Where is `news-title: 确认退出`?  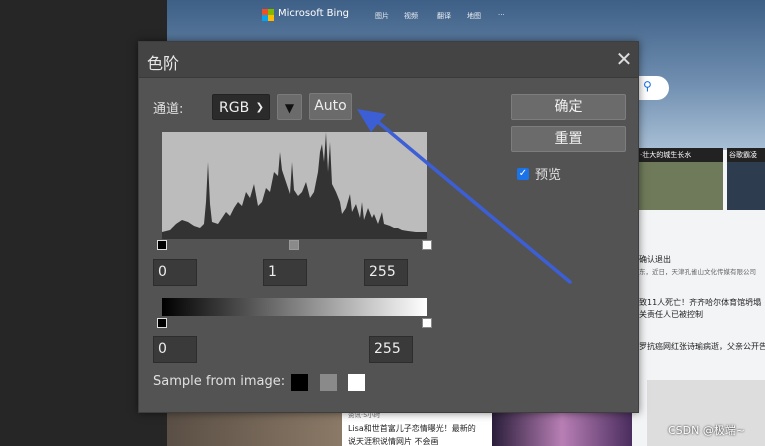 news-title: 确认退出 is located at coordinates (702, 259).